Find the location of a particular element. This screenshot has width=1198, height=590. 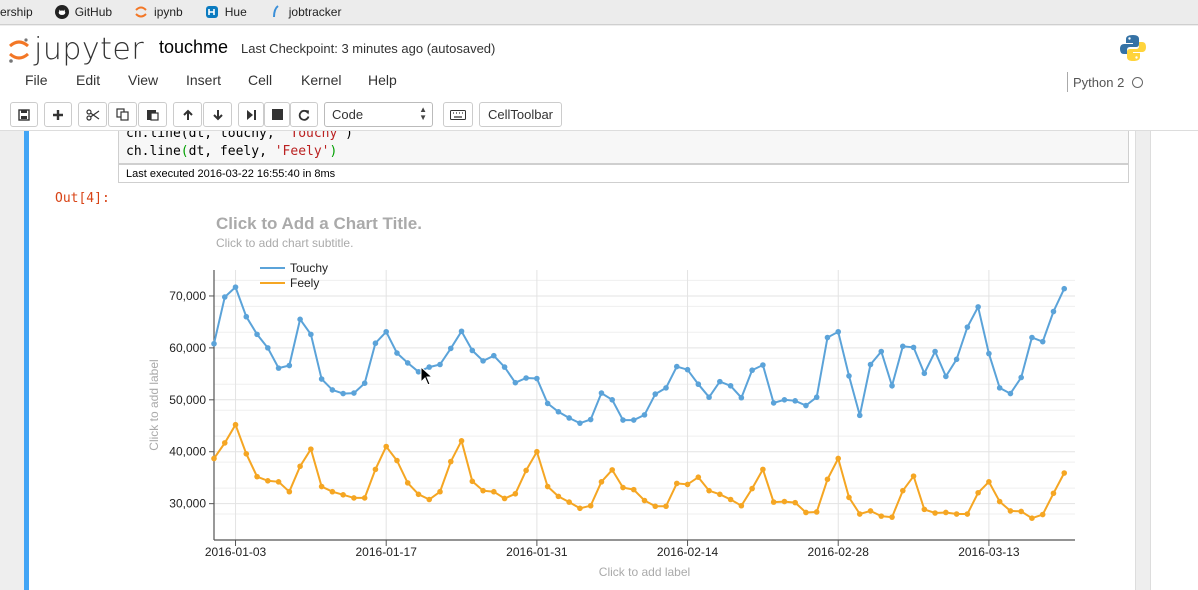

chart-subtitle: Click to add chart subtitle. is located at coordinates (284, 243).